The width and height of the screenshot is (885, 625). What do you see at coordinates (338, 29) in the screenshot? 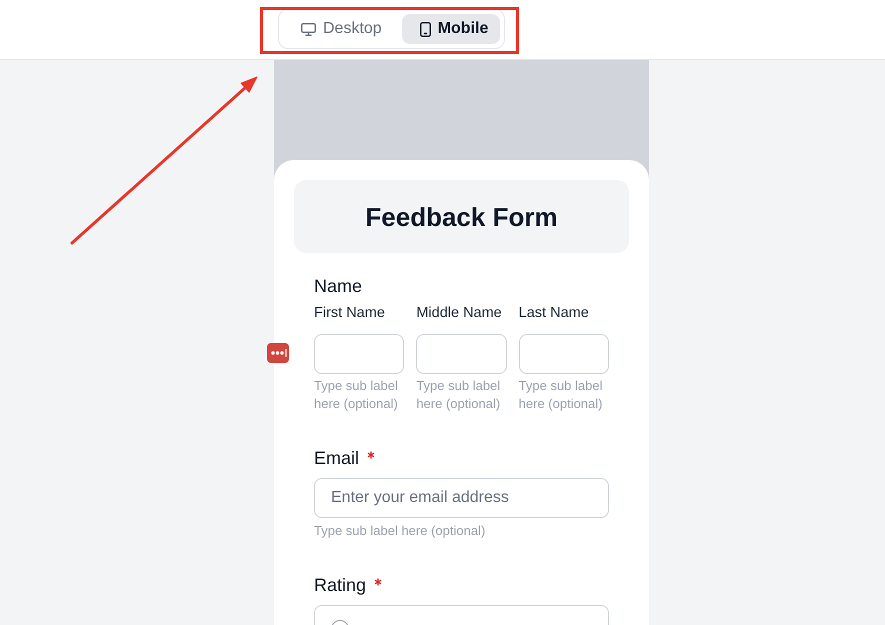
I see `view-tab: Desktop` at bounding box center [338, 29].